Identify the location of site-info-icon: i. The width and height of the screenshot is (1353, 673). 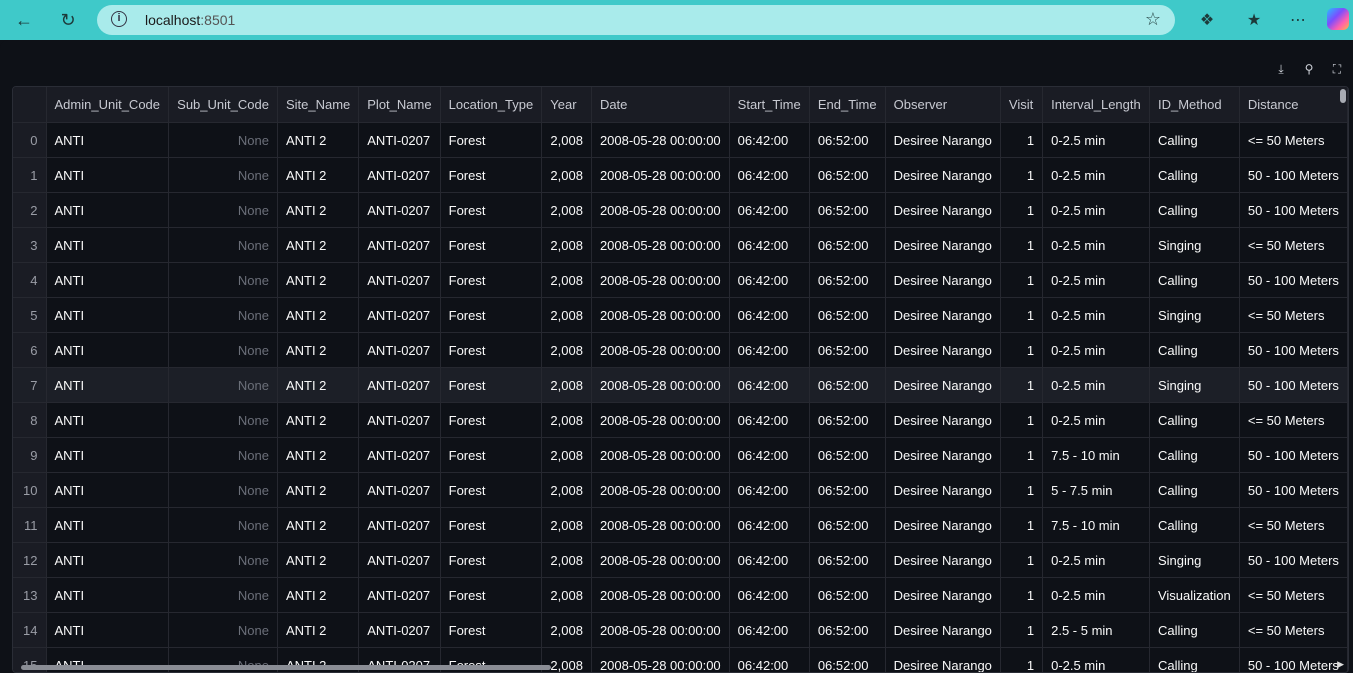
(119, 19).